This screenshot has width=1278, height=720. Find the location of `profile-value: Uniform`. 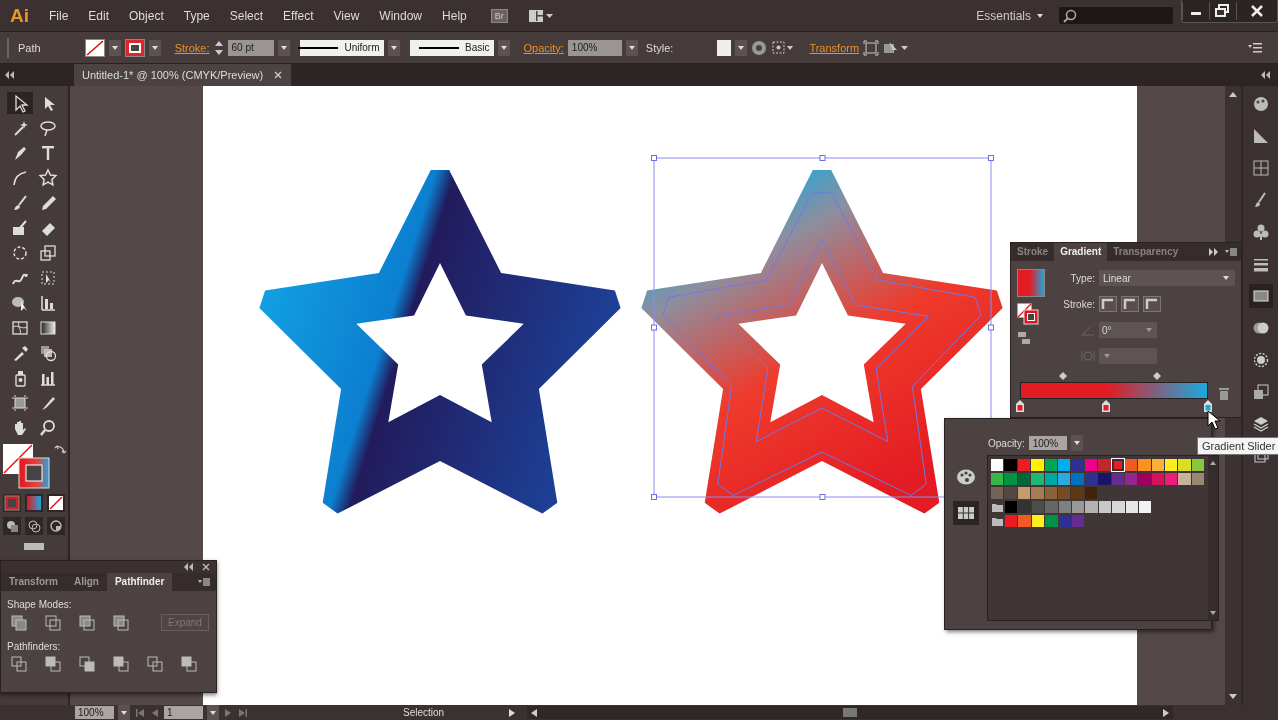

profile-value: Uniform is located at coordinates (362, 47).